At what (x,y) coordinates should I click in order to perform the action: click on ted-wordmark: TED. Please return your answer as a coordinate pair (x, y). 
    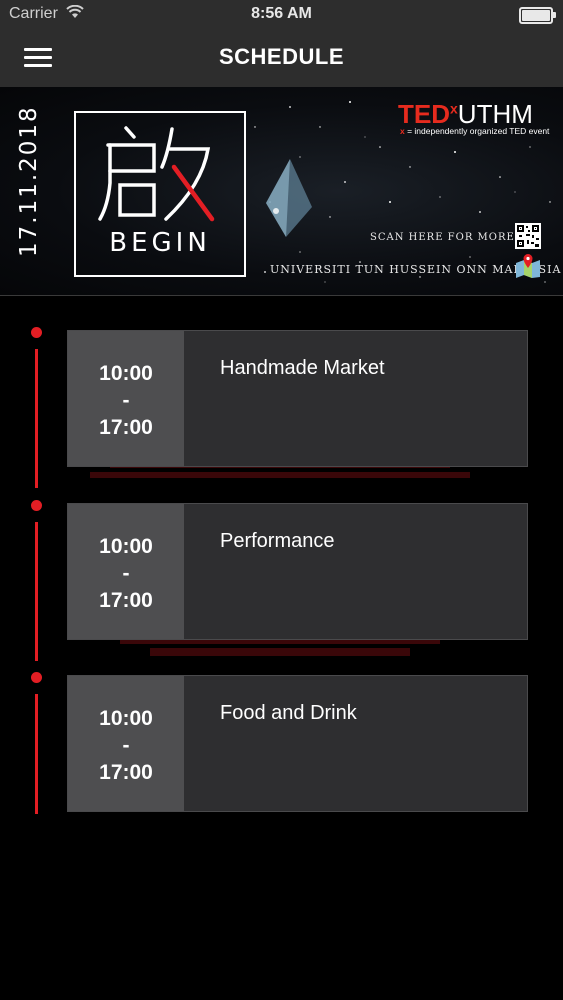
    Looking at the image, I should click on (424, 114).